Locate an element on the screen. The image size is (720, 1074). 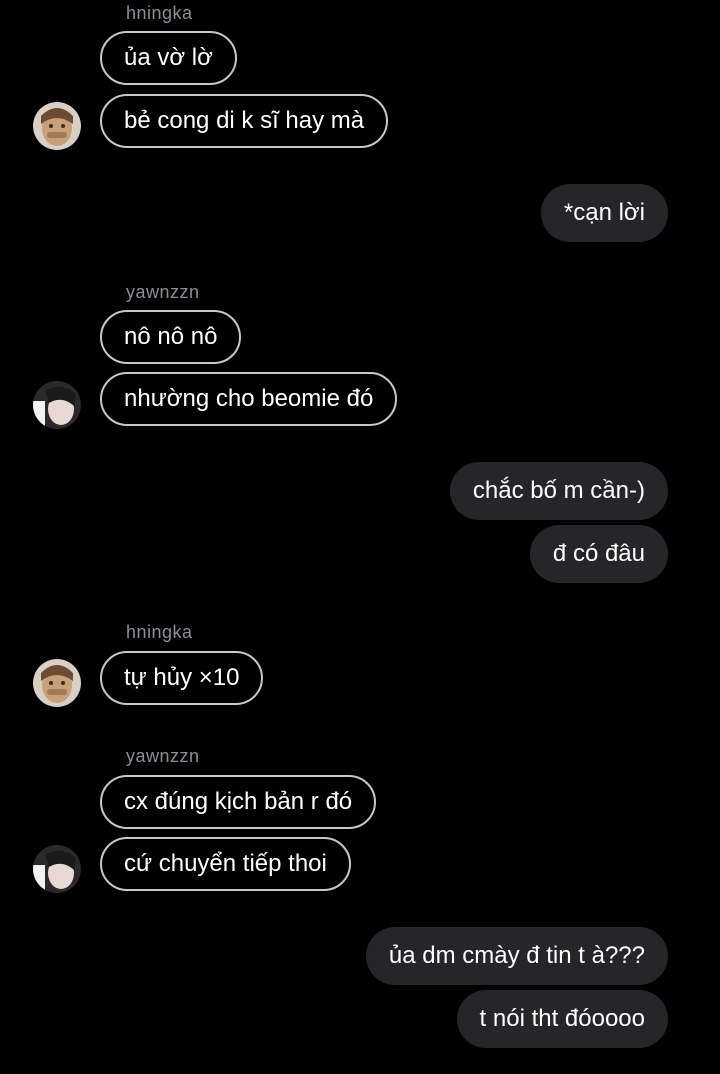
message-bubble-incoming: nhường cho beomie đó is located at coordinates (249, 399).